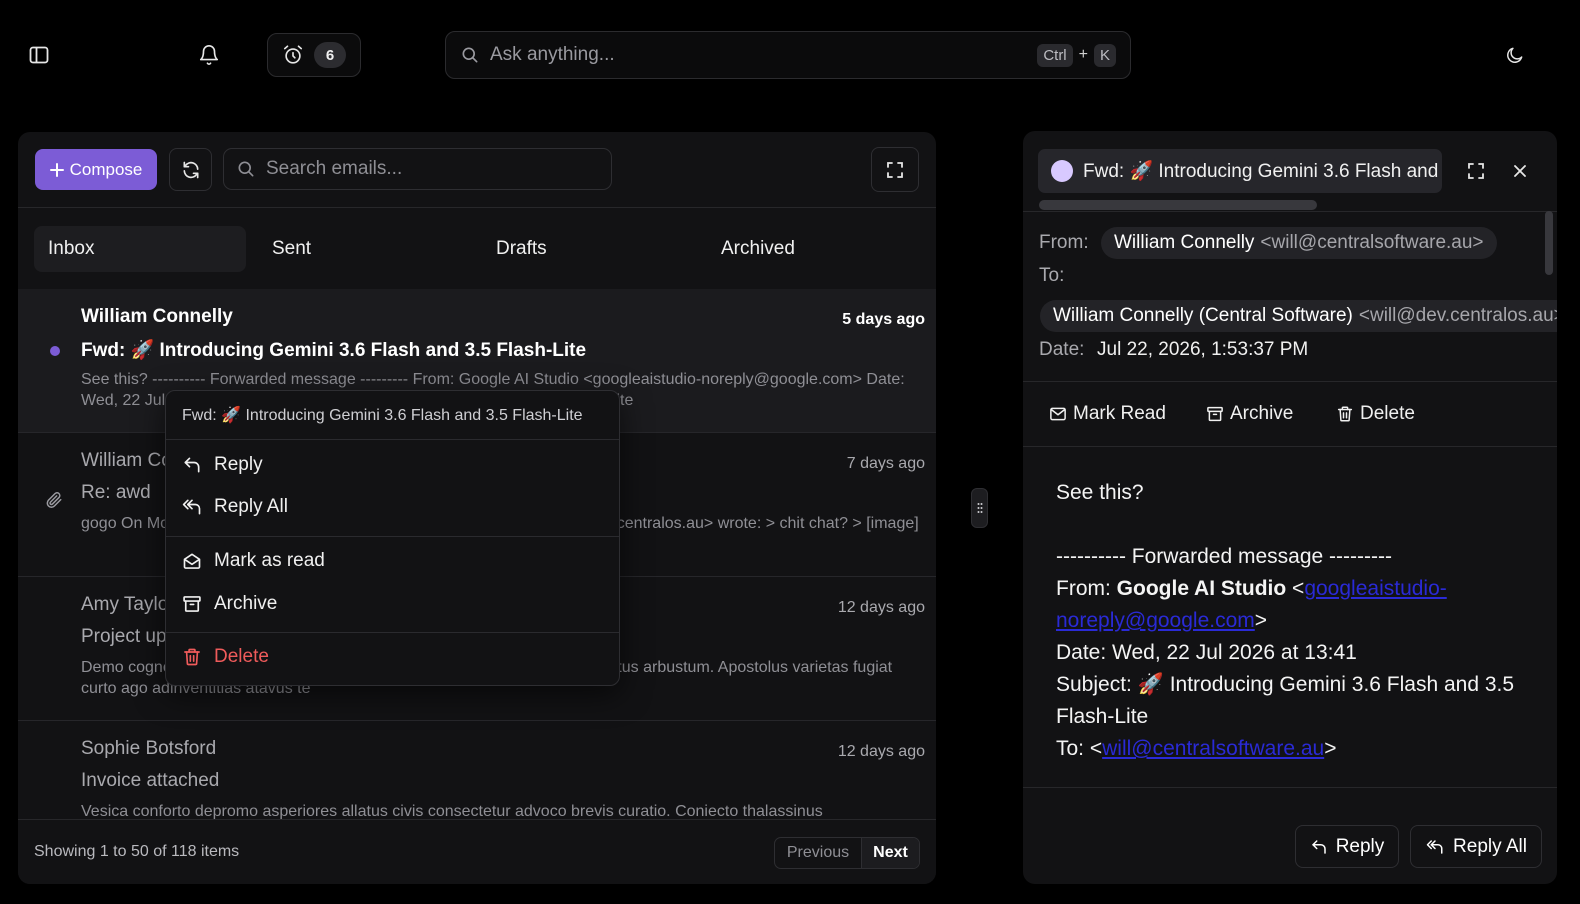  I want to click on email-sender: William Connelly, so click(157, 316).